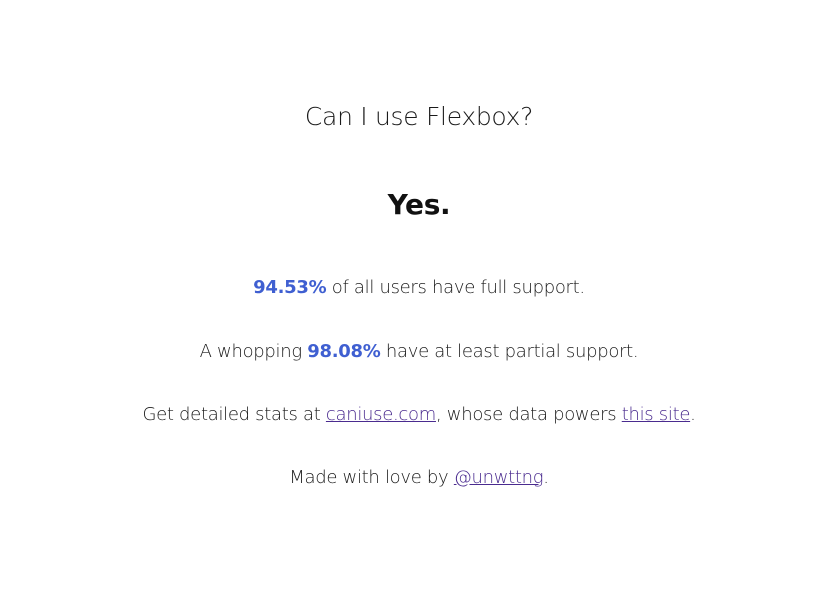 The height and width of the screenshot is (612, 838). Describe the element at coordinates (234, 414) in the screenshot. I see `stats-prefix: Get detailed stats at` at that location.